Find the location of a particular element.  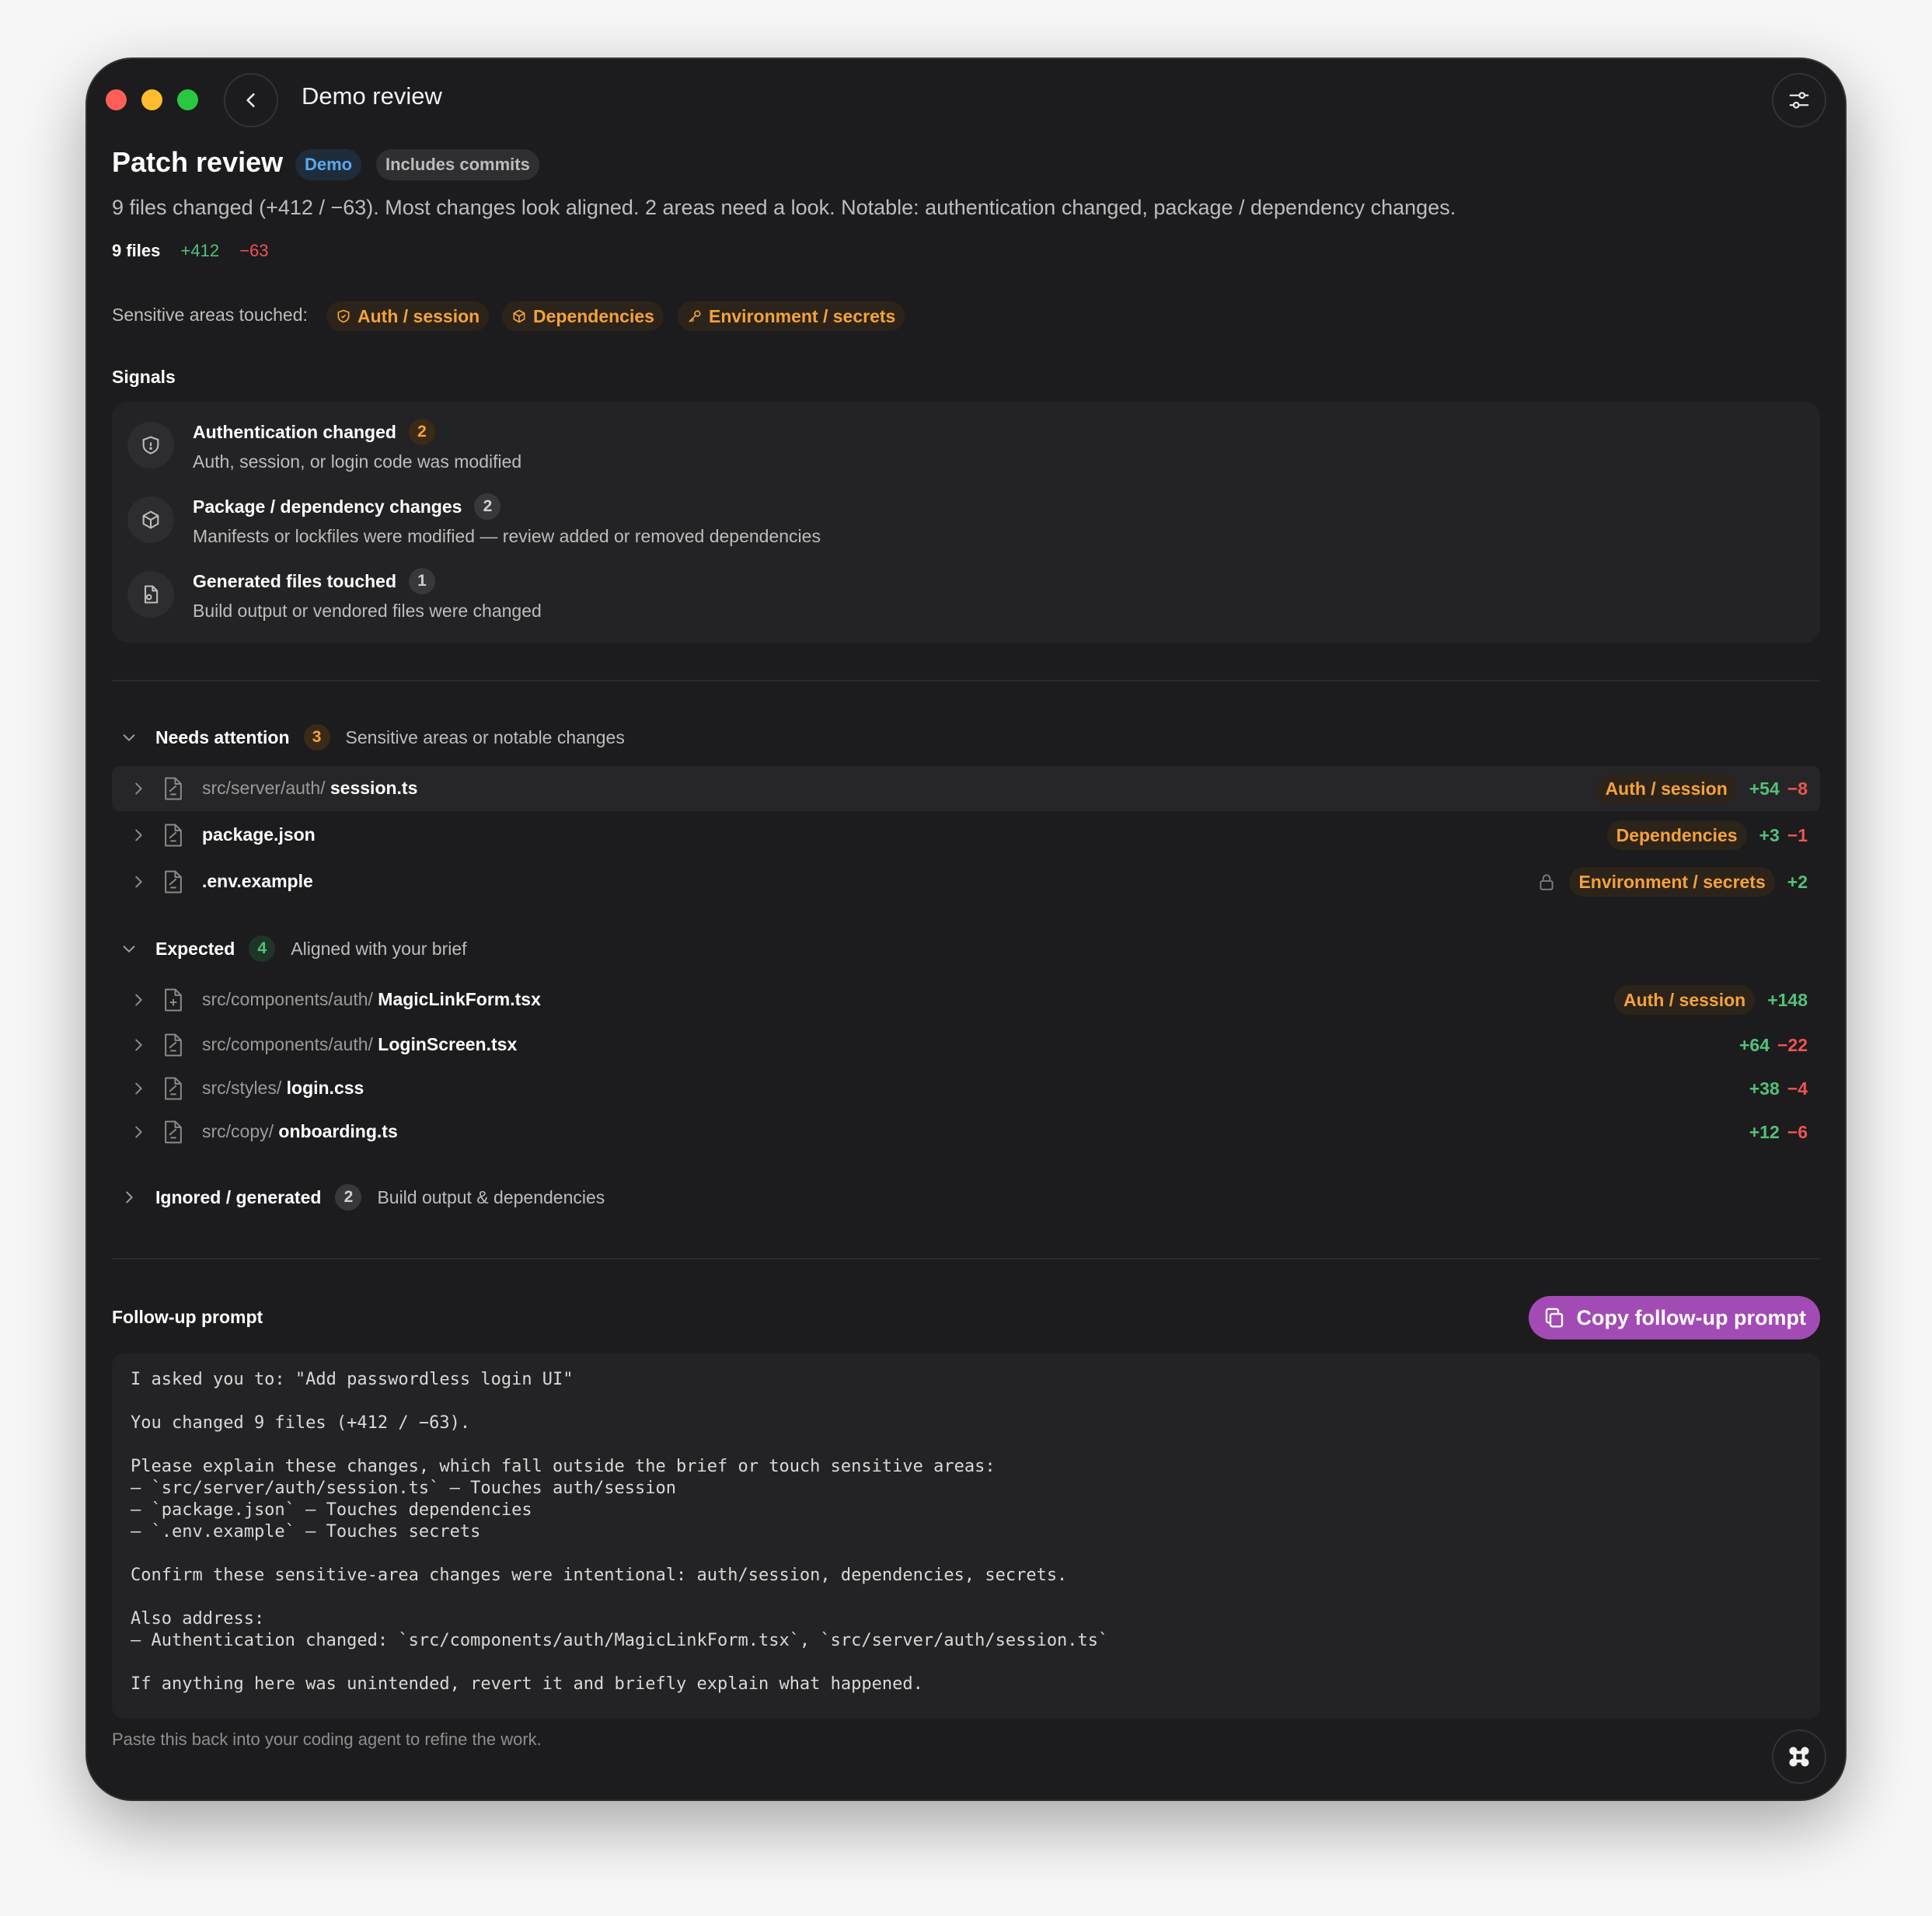

file-row-login-css: src/styles/ login.css +38 −4 is located at coordinates (966, 1088).